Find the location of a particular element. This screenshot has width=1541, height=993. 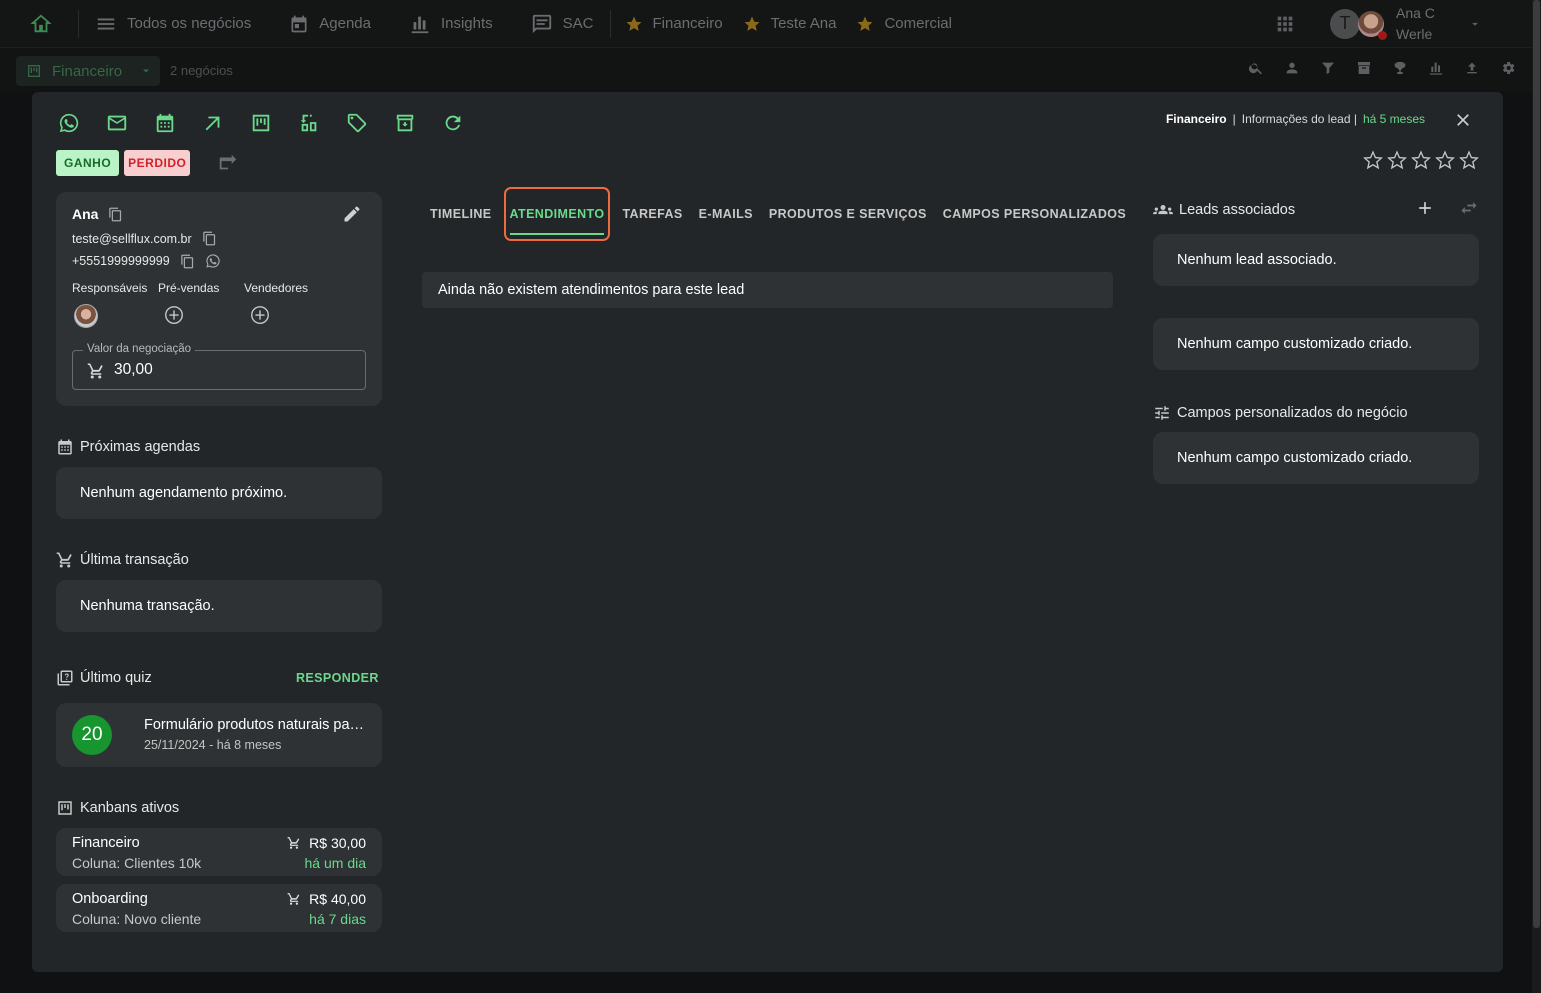

nav-item-todos: Todos os negócios is located at coordinates (173, 23).